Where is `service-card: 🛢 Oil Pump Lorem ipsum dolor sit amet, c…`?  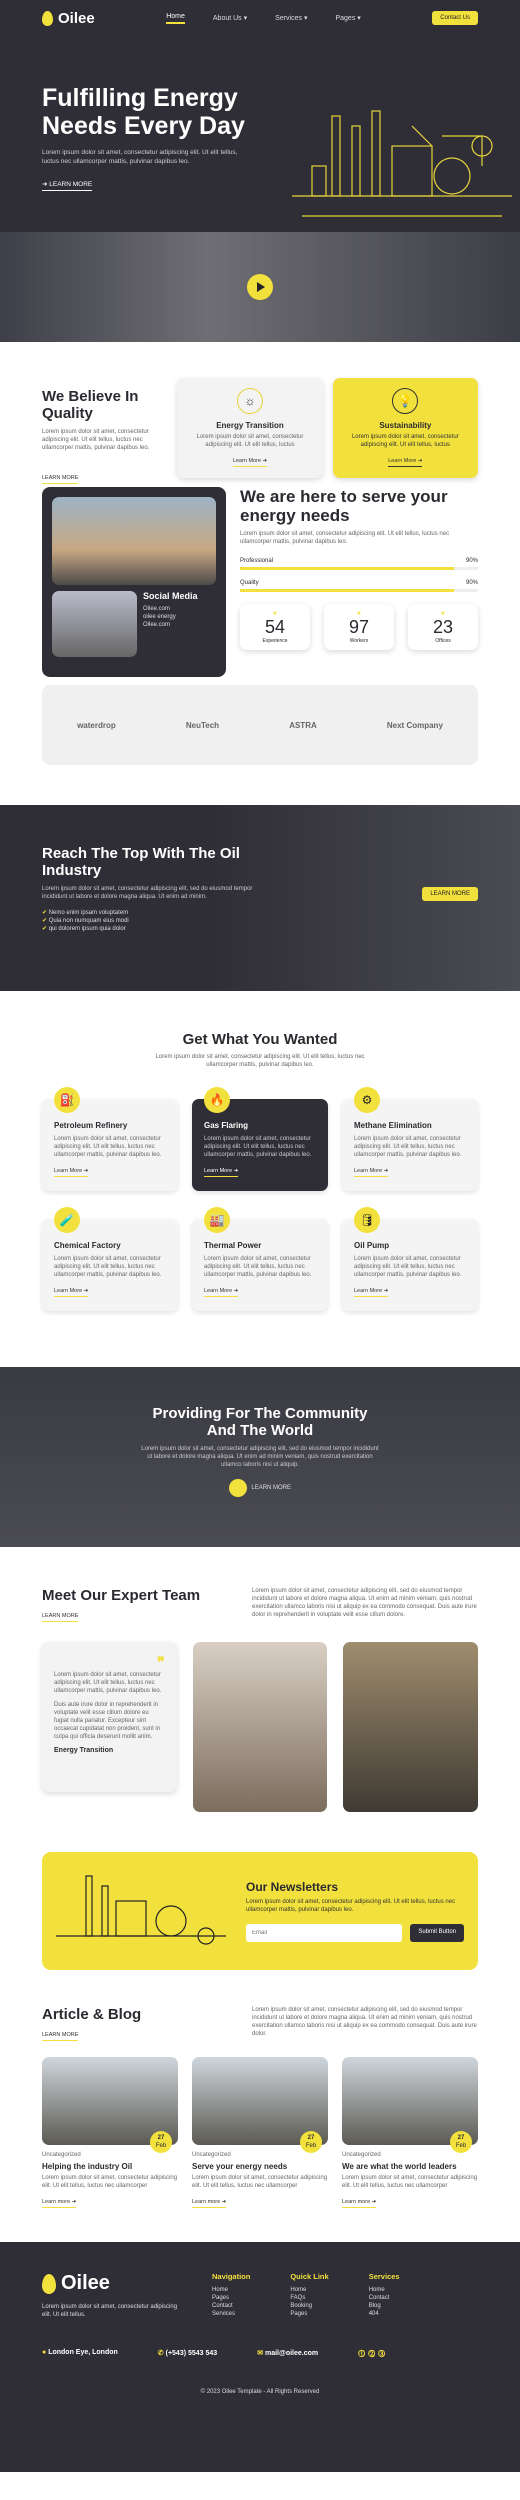 service-card: 🛢 Oil Pump Lorem ipsum dolor sit amet, c… is located at coordinates (410, 1259).